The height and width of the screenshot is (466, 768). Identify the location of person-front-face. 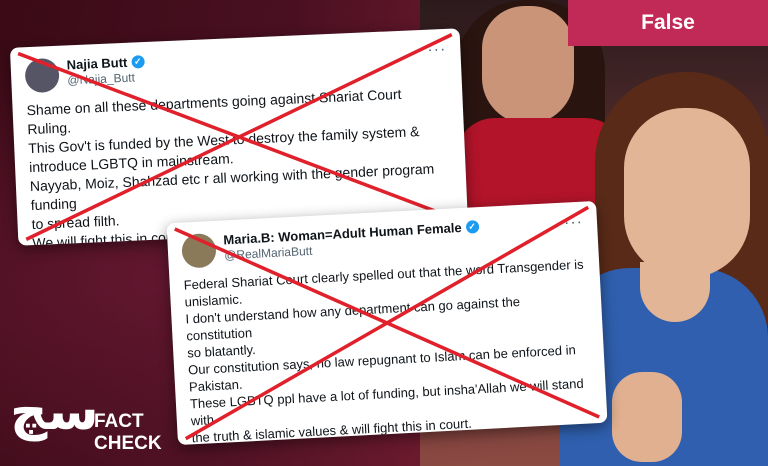
(687, 193).